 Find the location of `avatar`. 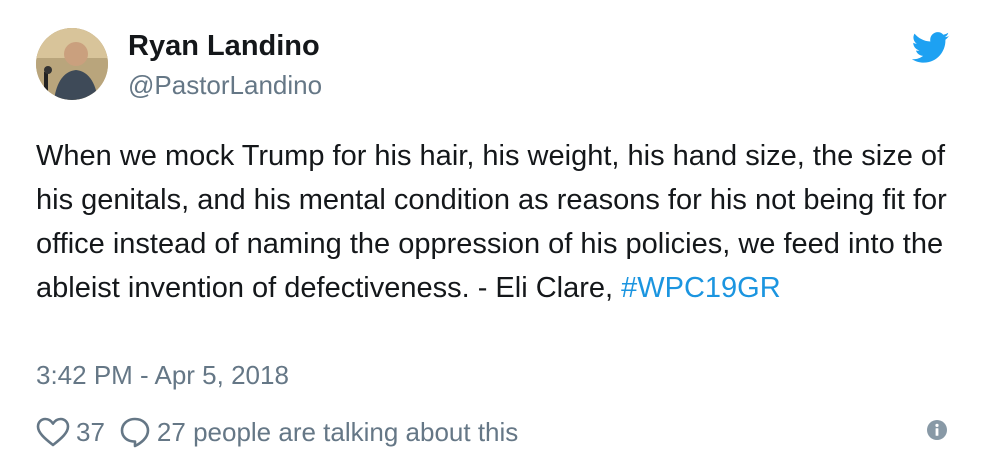

avatar is located at coordinates (72, 64).